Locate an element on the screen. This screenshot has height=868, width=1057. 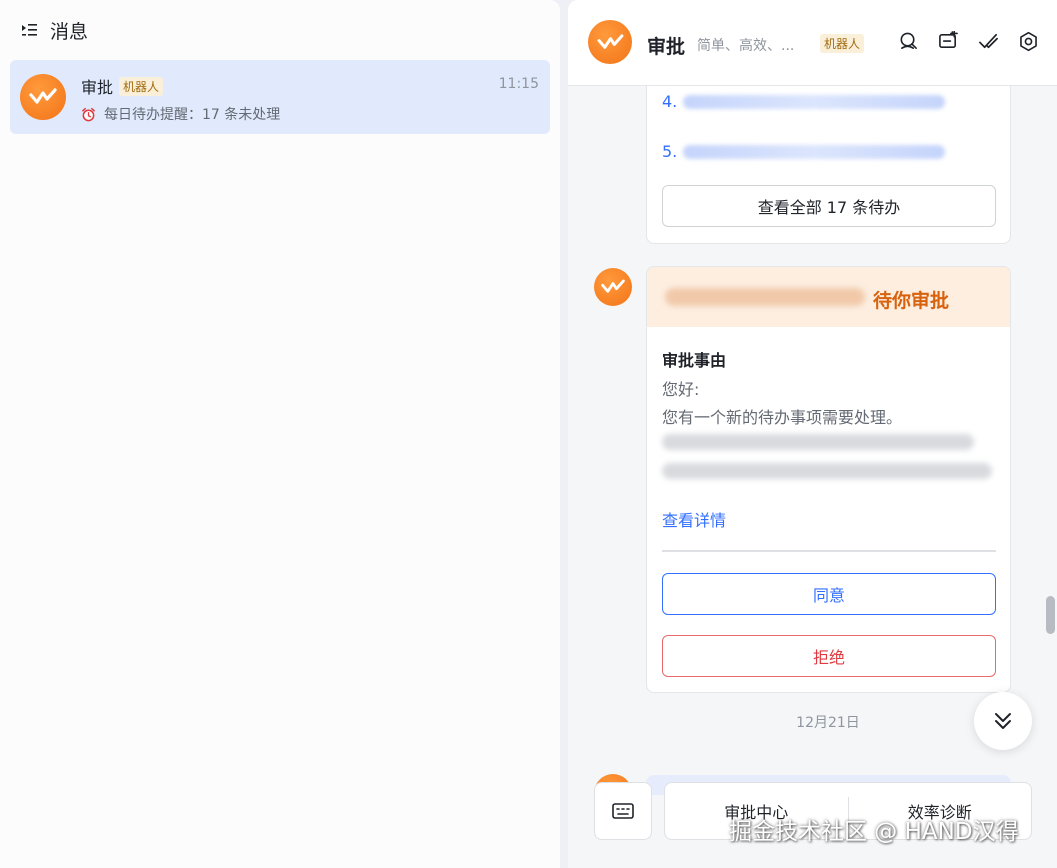
chat-title: 审批 is located at coordinates (666, 47).